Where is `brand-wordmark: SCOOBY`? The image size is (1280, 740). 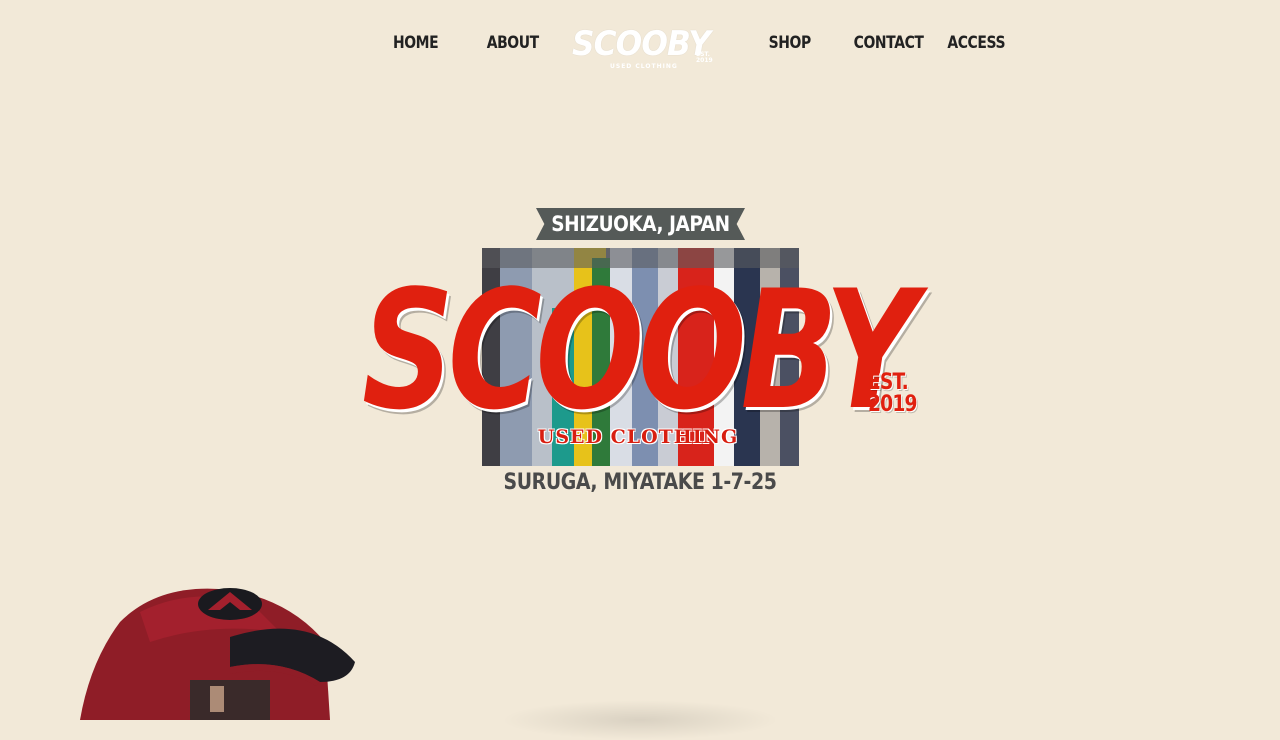 brand-wordmark: SCOOBY is located at coordinates (639, 350).